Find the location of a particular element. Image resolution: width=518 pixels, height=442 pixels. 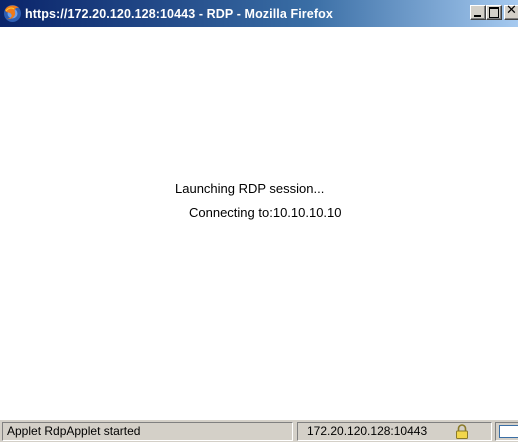

site-host-panel: 172.20.120.128:10443 is located at coordinates (394, 431).